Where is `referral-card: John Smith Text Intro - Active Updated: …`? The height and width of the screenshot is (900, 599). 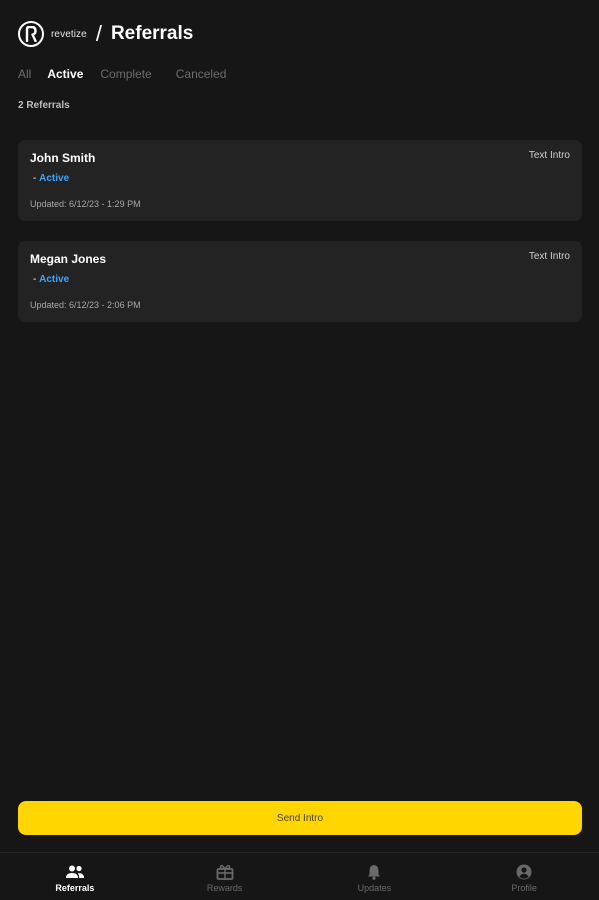
referral-card: John Smith Text Intro - Active Updated: … is located at coordinates (300, 180).